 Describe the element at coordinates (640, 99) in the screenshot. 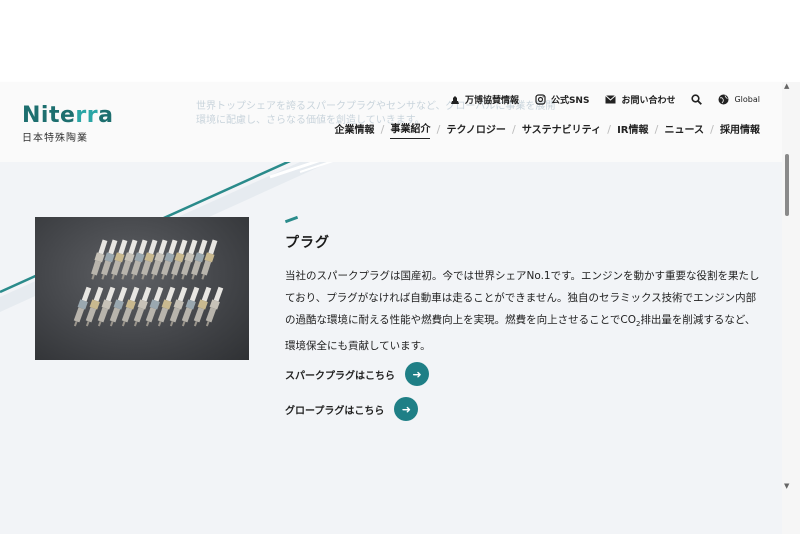

I see `util-contact-link: お問い合わせ` at that location.